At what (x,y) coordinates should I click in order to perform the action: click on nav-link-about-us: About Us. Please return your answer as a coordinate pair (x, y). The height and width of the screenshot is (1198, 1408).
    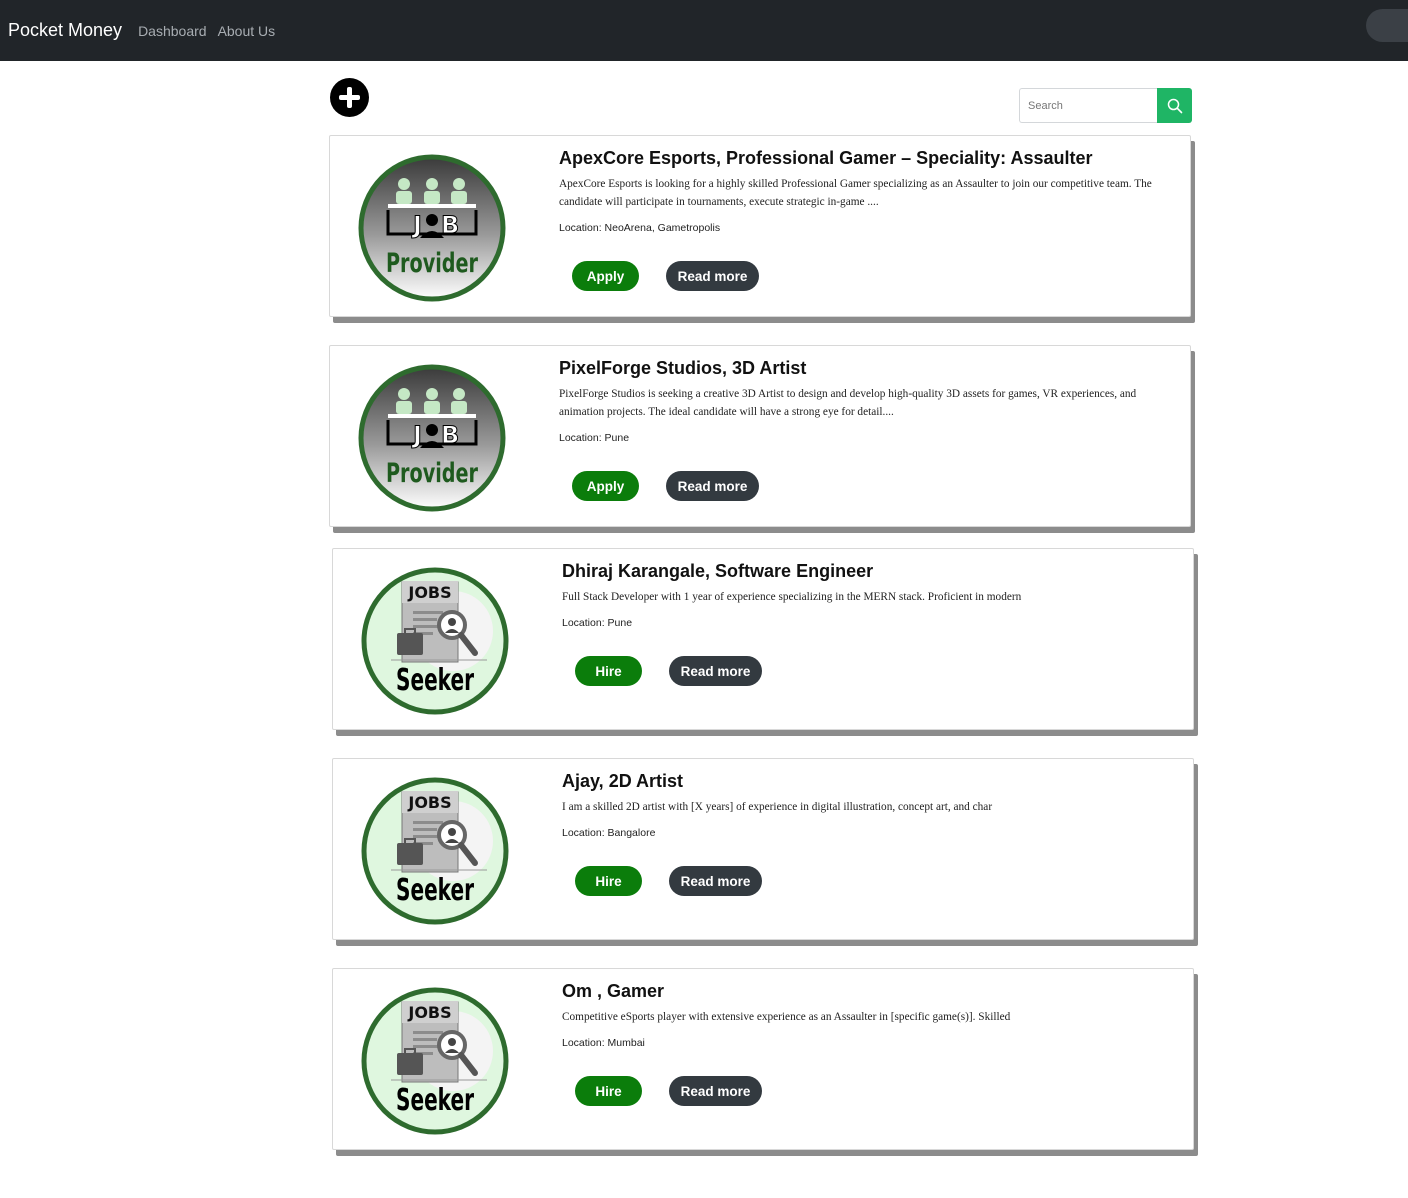
    Looking at the image, I should click on (247, 31).